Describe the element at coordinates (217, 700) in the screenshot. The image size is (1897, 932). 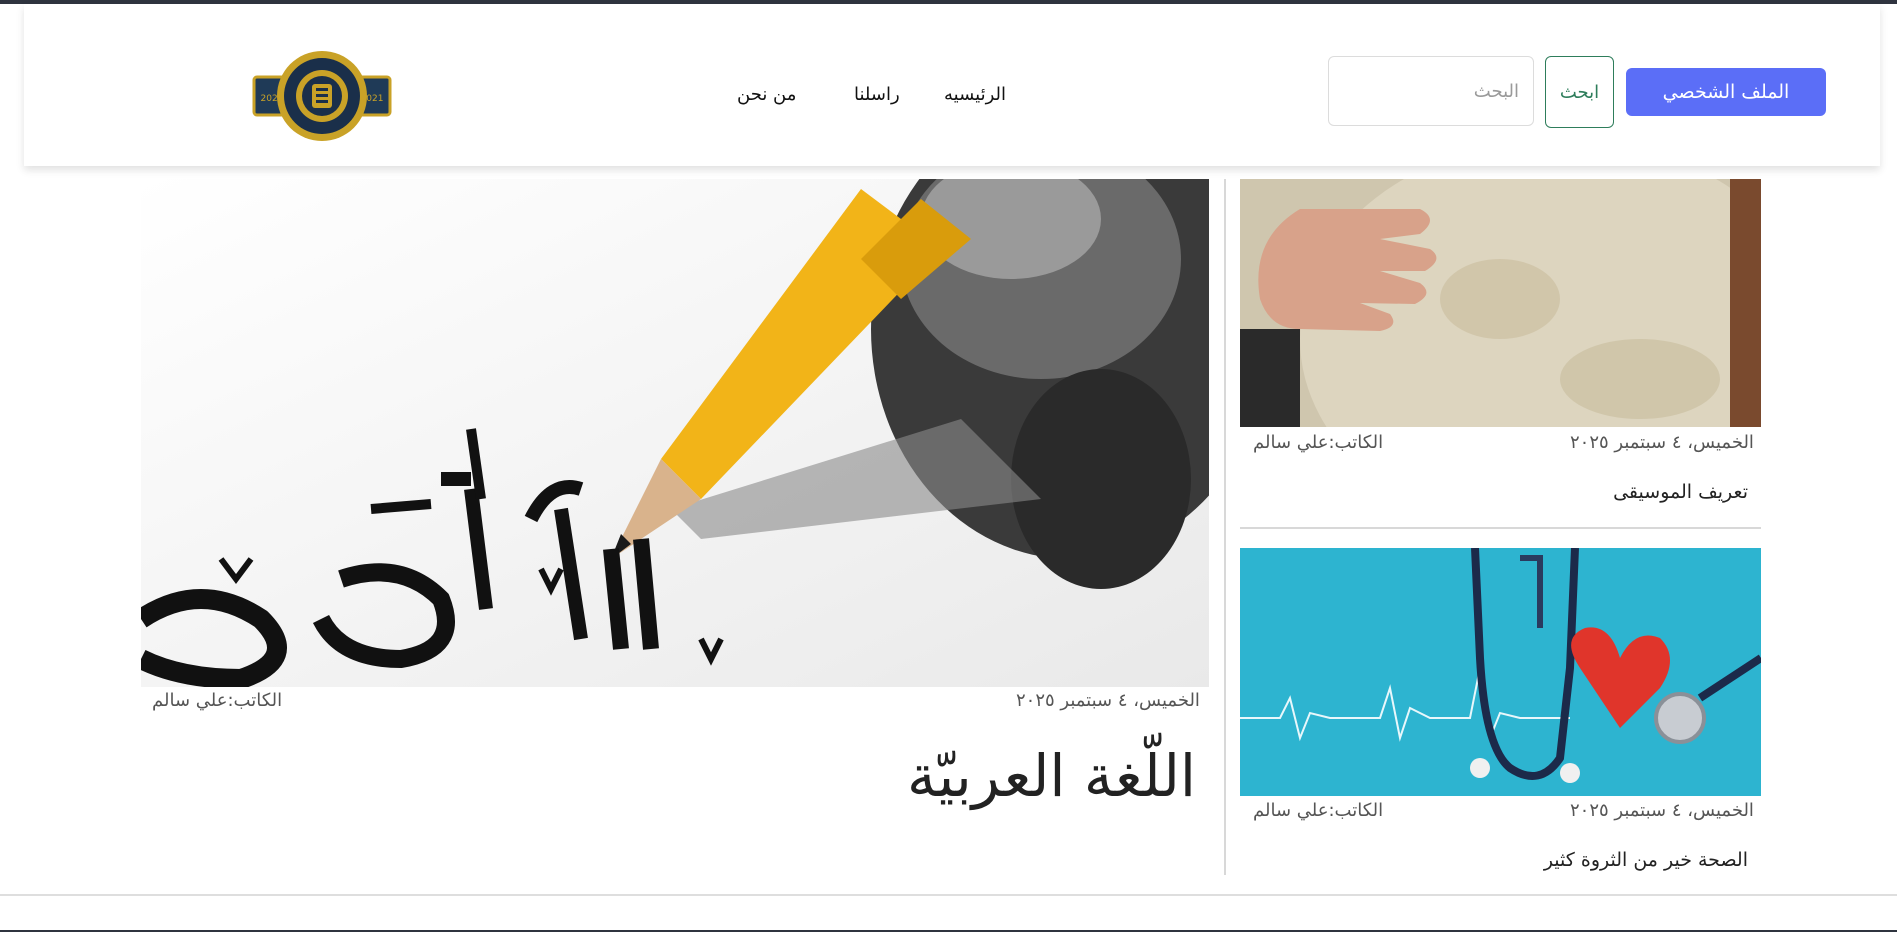
I see `featured-article-author: الكاتب:علي سالم` at that location.